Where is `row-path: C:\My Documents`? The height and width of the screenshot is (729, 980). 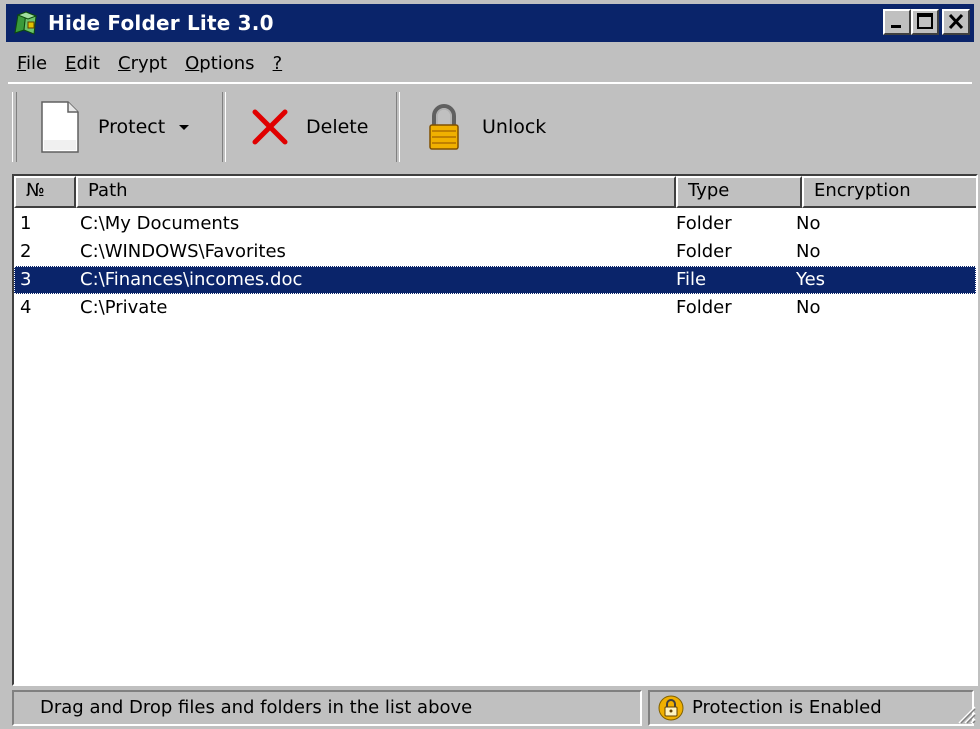
row-path: C:\My Documents is located at coordinates (160, 223).